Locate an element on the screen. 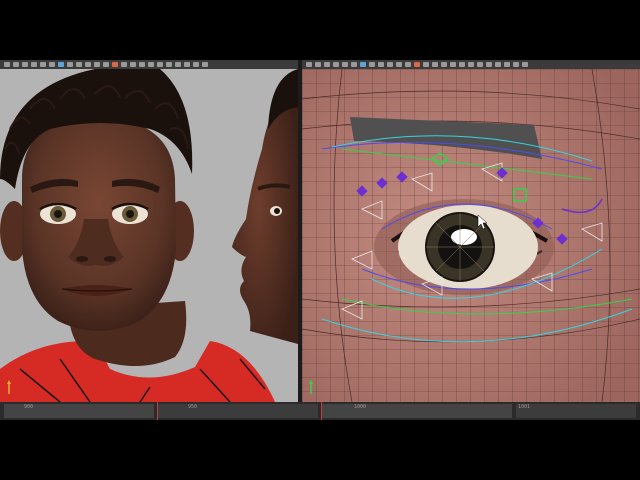 This screenshot has width=640, height=480. letterbox-top is located at coordinates (320, 30).